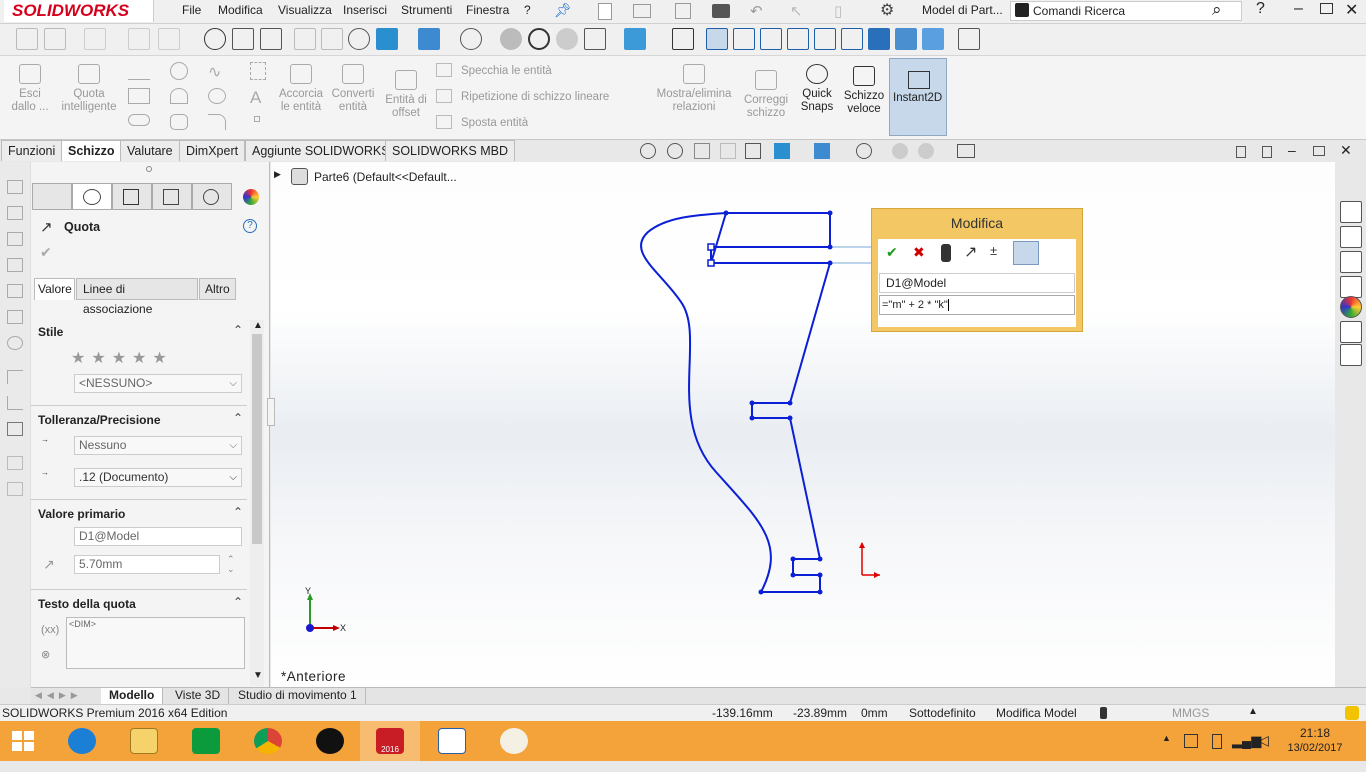  What do you see at coordinates (139, 71) in the screenshot?
I see `line-icon` at bounding box center [139, 71].